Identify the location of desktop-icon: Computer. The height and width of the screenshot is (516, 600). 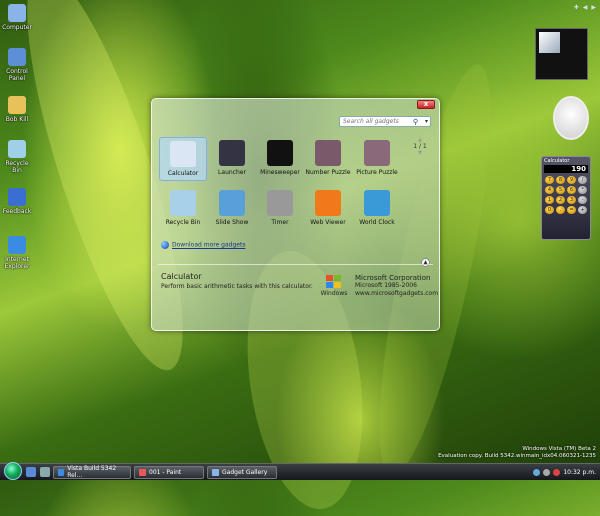
(17, 17).